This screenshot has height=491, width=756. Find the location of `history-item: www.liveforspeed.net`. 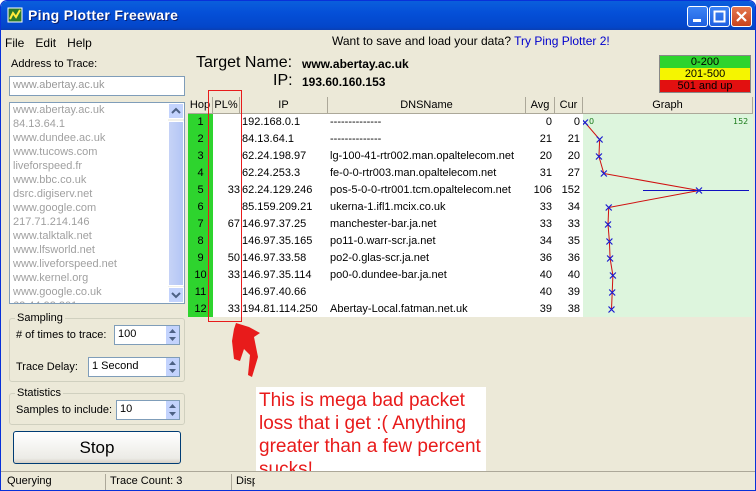

history-item: www.liveforspeed.net is located at coordinates (97, 264).